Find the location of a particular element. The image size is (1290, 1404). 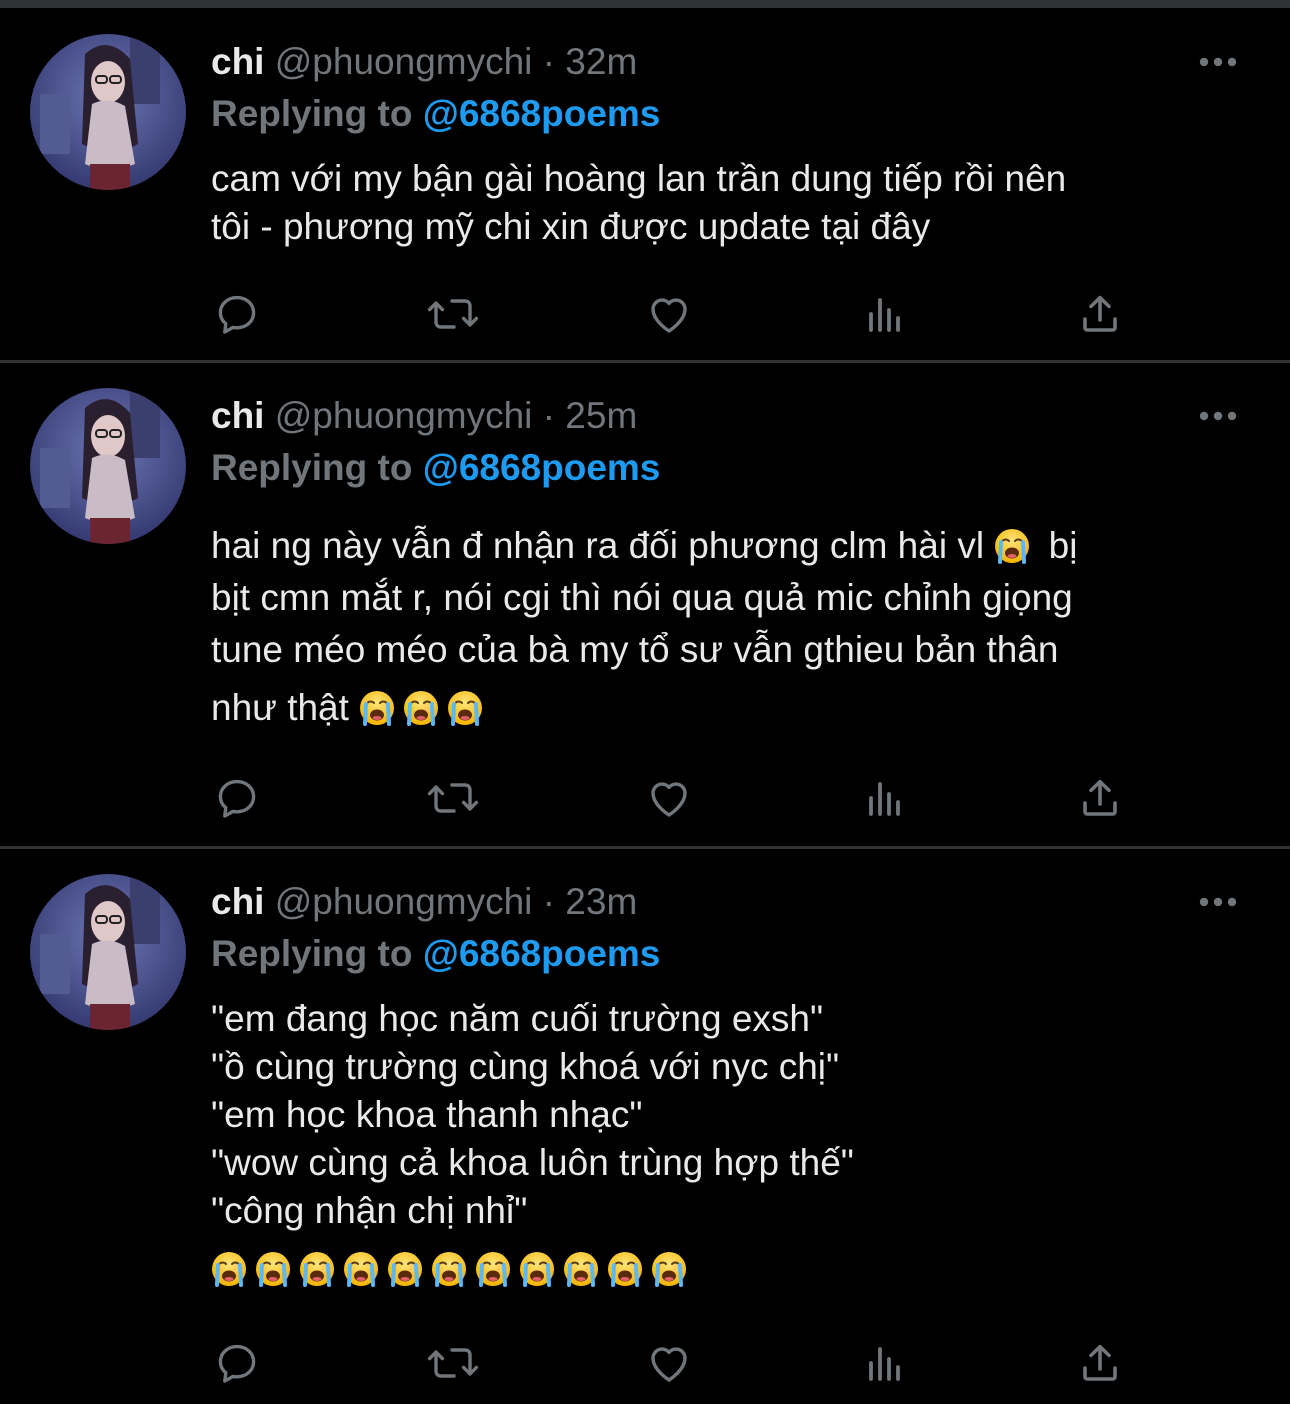

tweet-header: chi @phuongmychi · 25m is located at coordinates (424, 416).